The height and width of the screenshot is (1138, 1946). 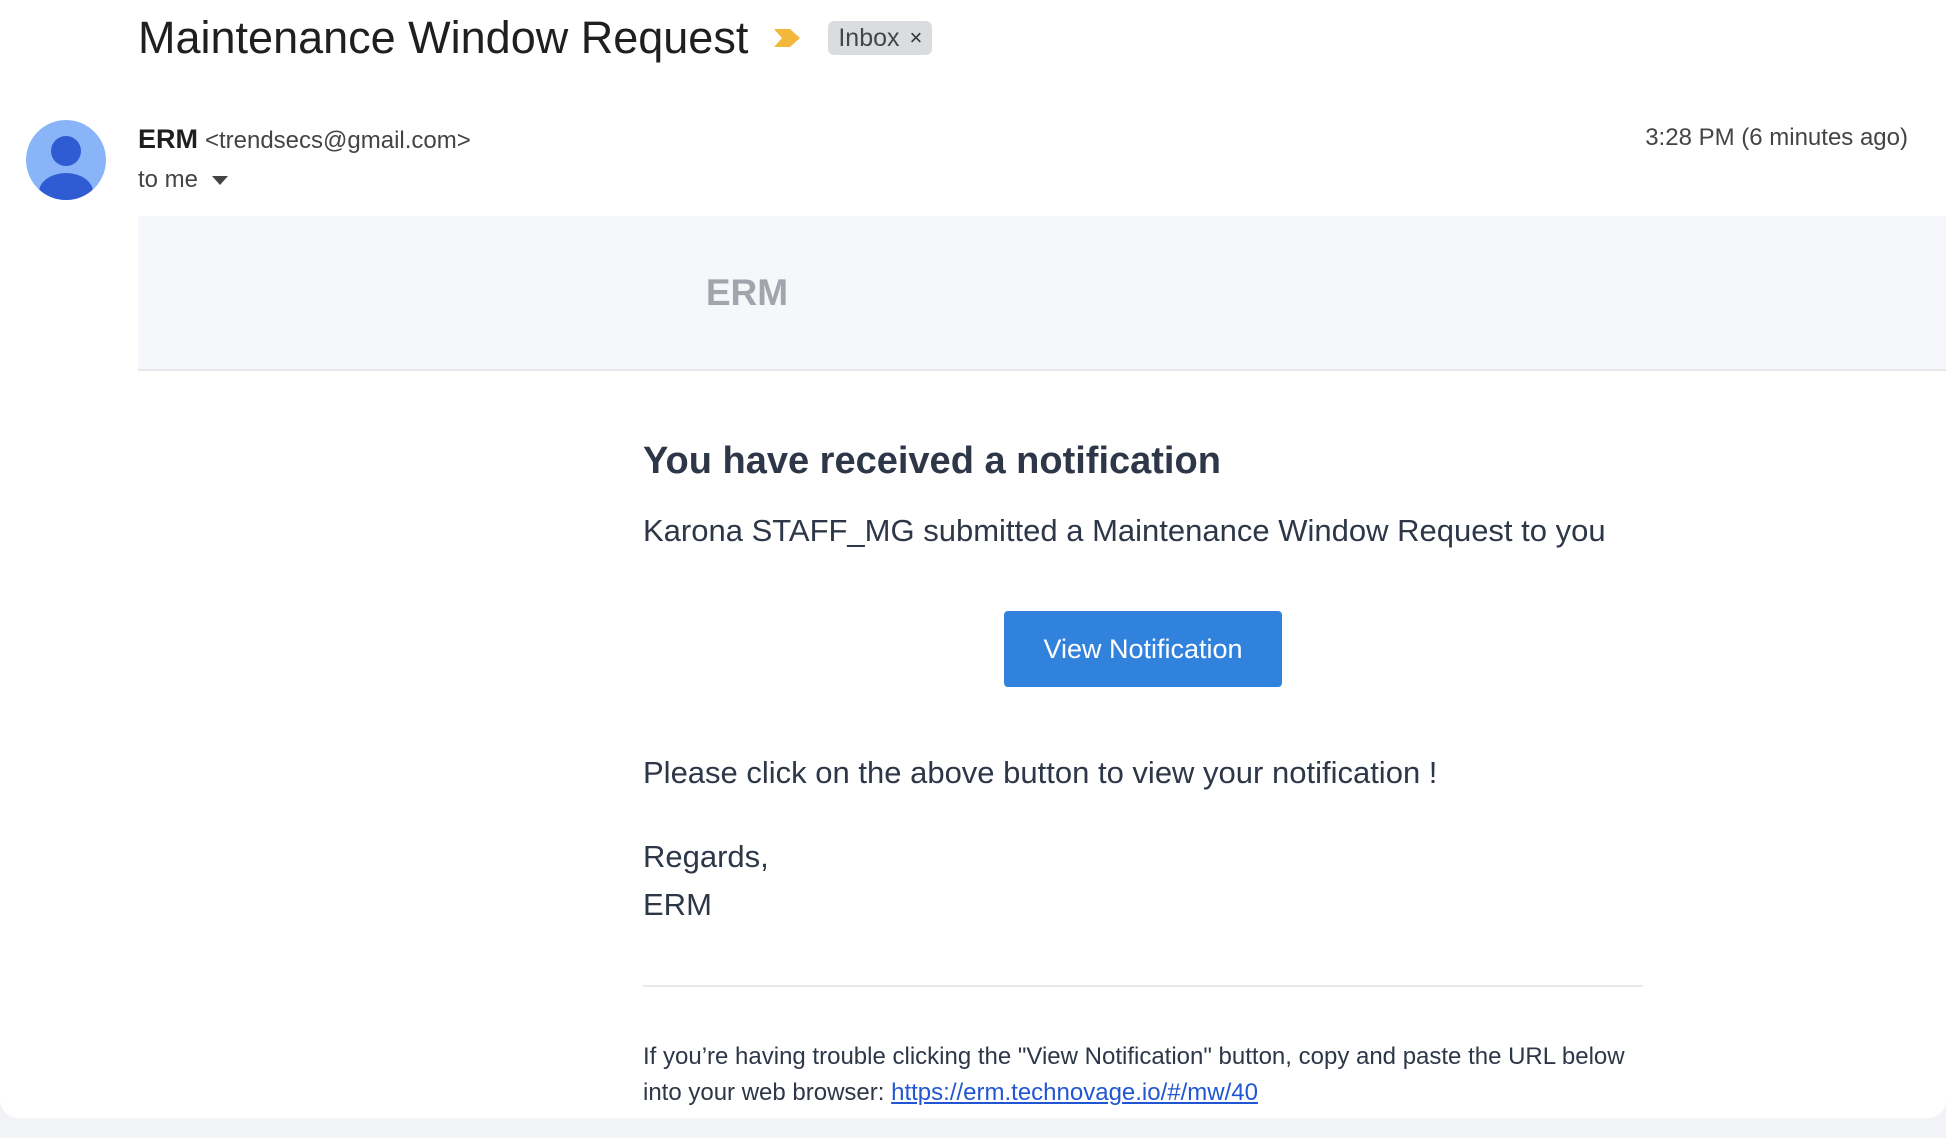 What do you see at coordinates (337, 140) in the screenshot?
I see `sender-email: <trendsecs@gmail.com>` at bounding box center [337, 140].